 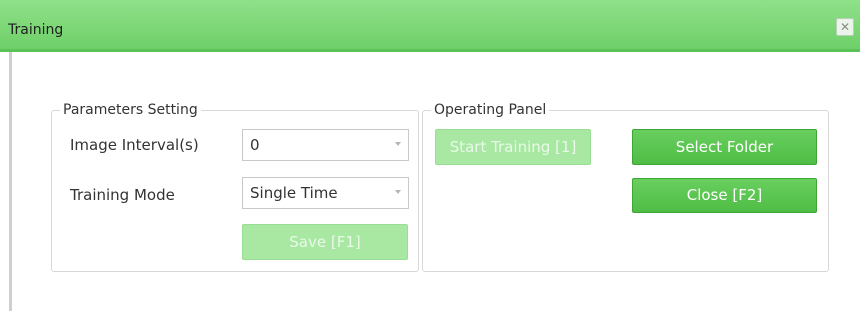 I want to click on training-mode-label: Training Mode, so click(x=122, y=195).